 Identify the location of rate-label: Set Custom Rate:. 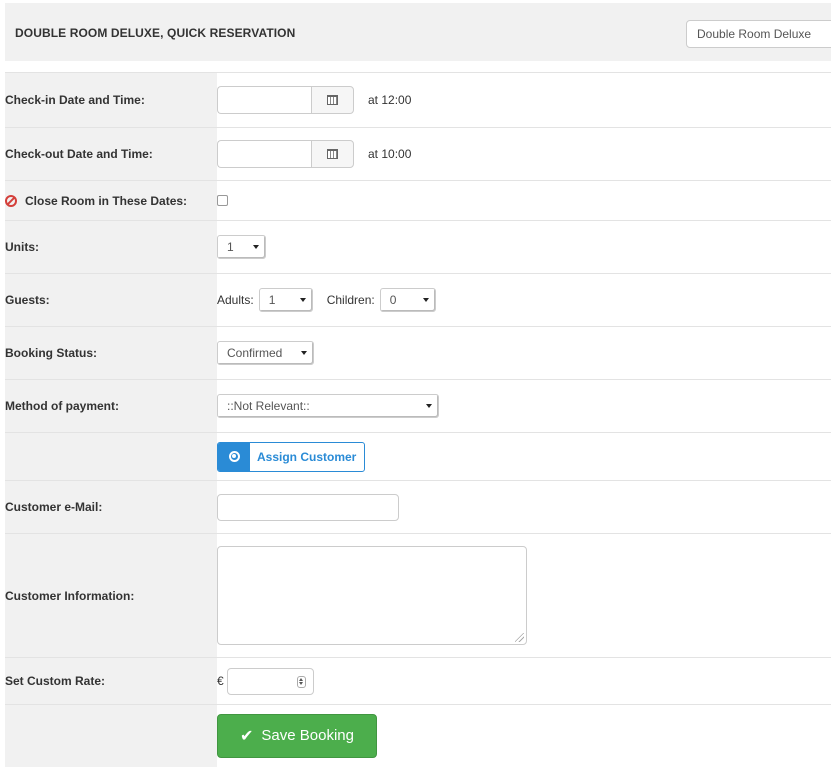
(111, 681).